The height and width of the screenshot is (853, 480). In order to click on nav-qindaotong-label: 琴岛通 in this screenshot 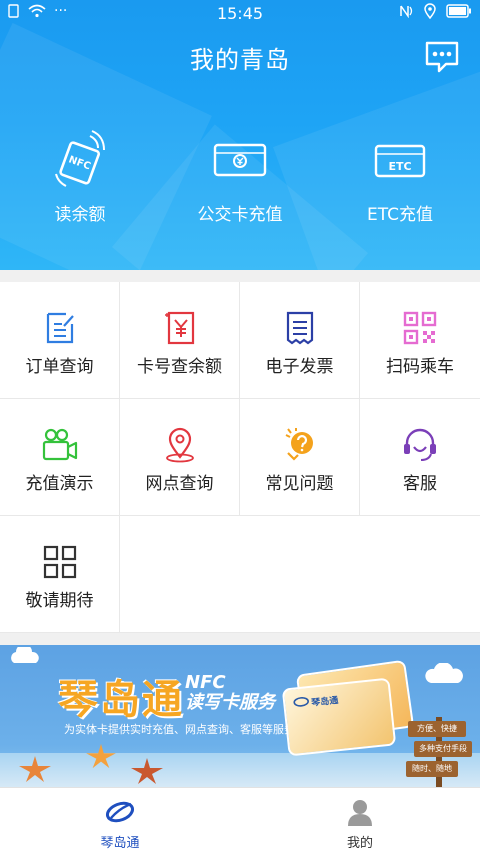, I will do `click(120, 843)`.